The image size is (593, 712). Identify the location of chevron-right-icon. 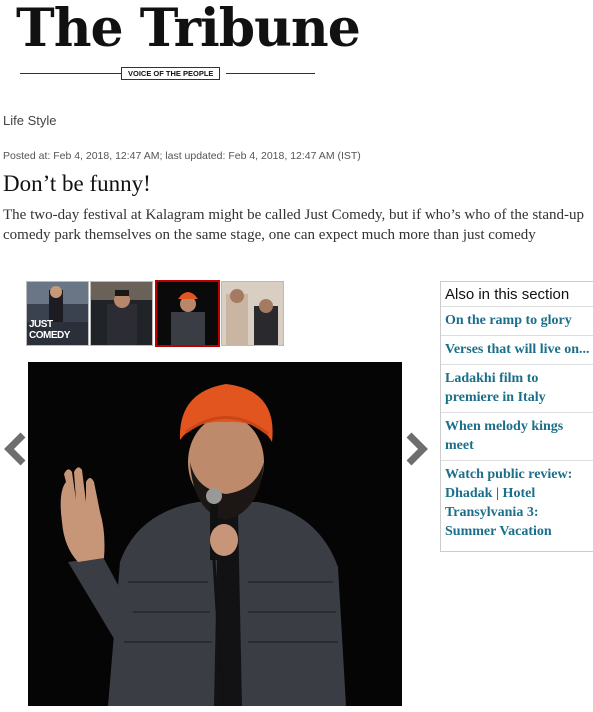
(417, 449).